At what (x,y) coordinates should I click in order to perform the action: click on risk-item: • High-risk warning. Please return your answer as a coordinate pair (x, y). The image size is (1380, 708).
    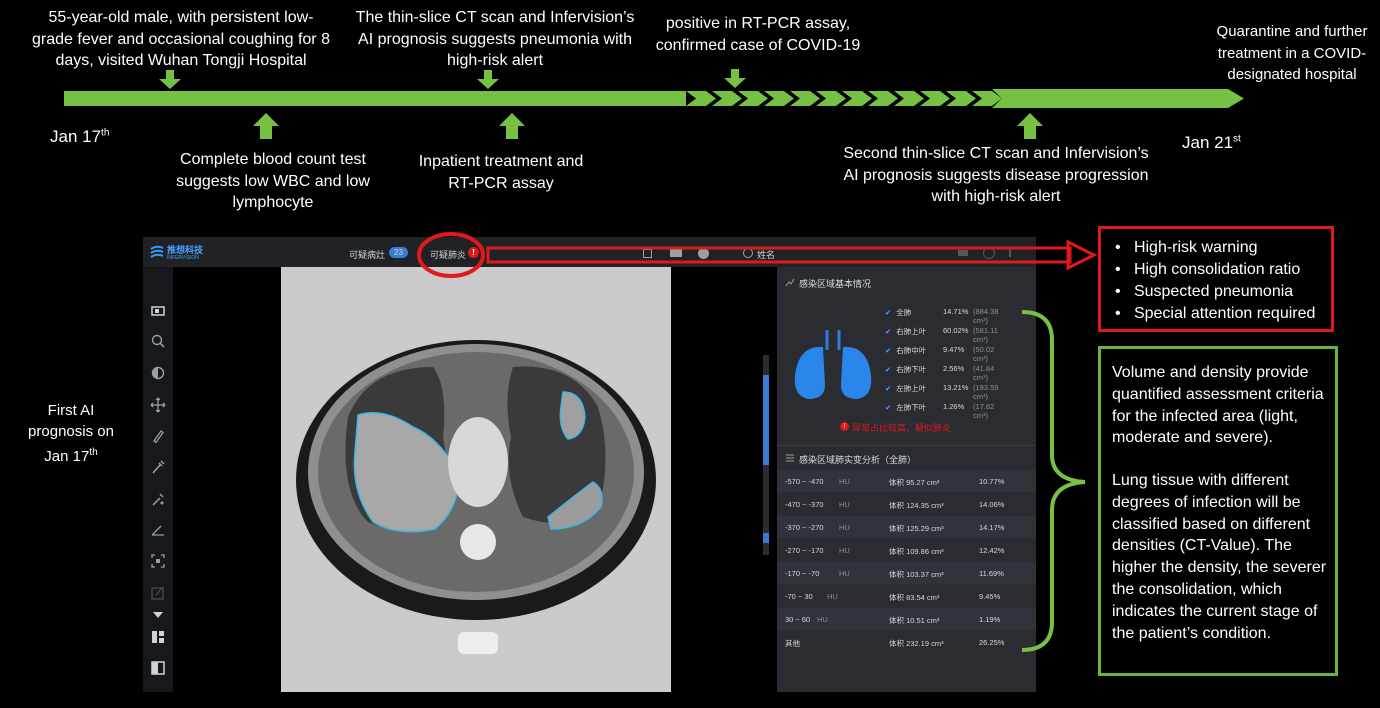
    Looking at the image, I should click on (1186, 247).